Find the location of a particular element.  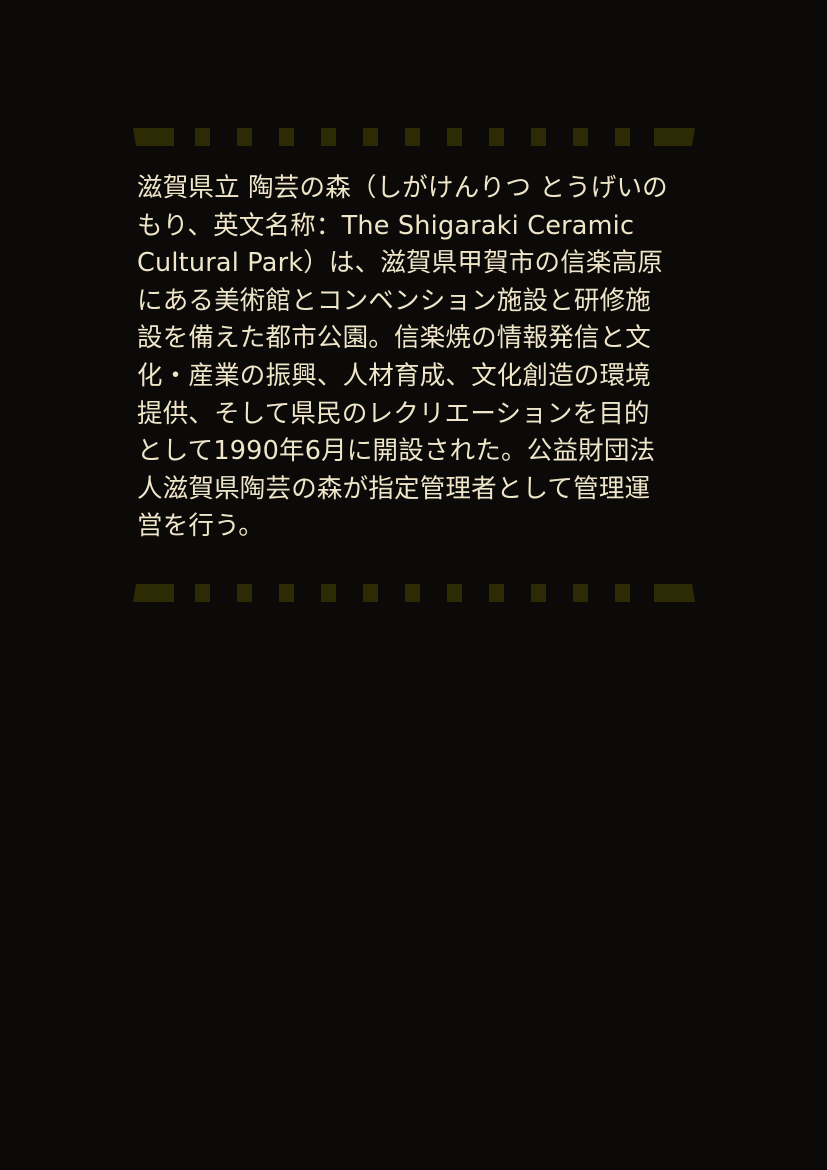

top-dashed-border is located at coordinates (414, 137).